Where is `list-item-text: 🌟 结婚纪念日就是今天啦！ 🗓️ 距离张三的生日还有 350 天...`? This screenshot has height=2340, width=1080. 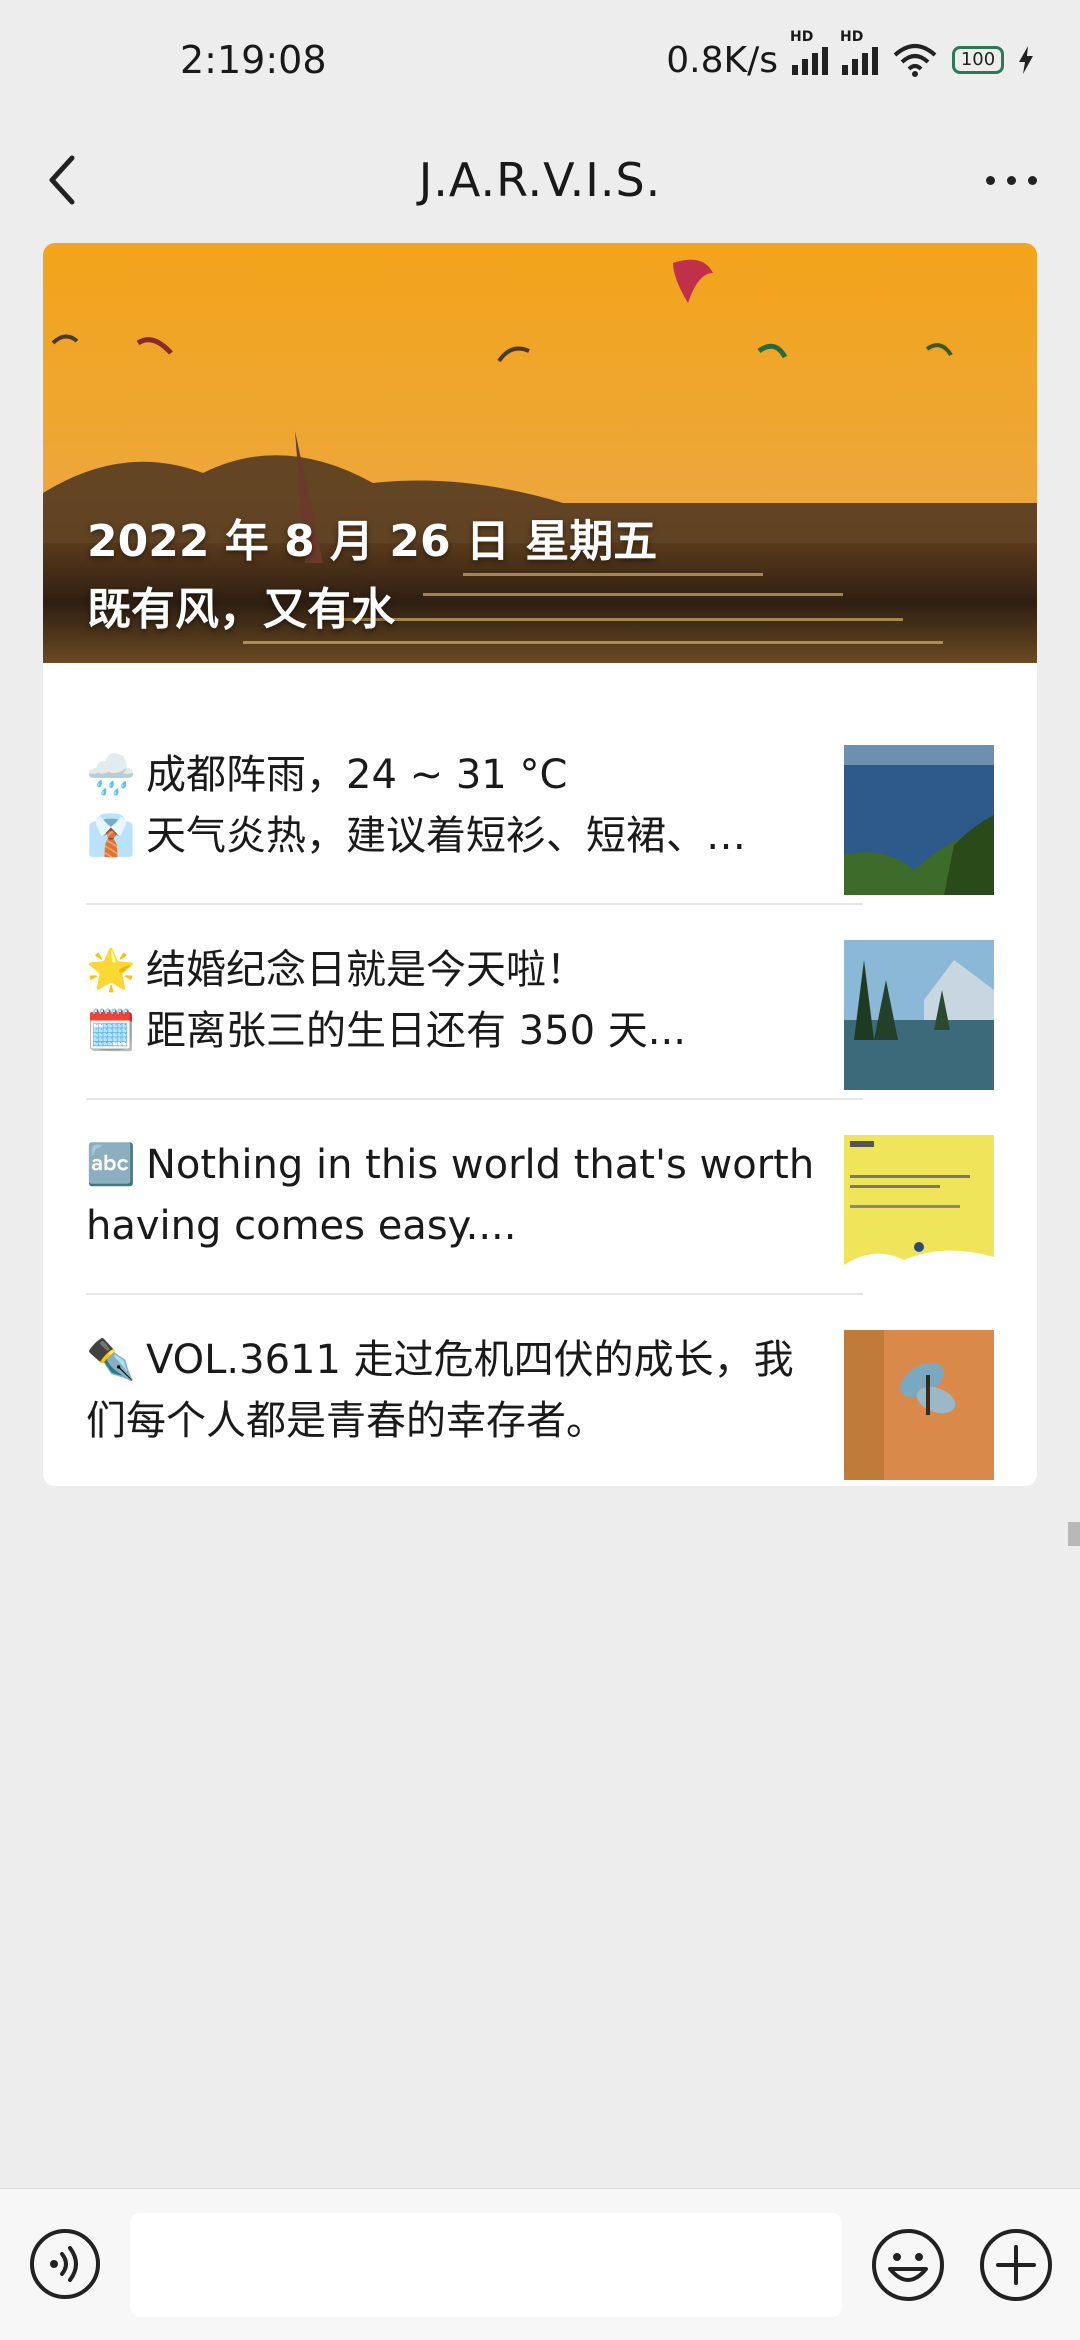
list-item-text: 🌟 结婚纪念日就是今天啦！ 🗓️ 距离张三的生日还有 350 天... is located at coordinates (456, 1001).